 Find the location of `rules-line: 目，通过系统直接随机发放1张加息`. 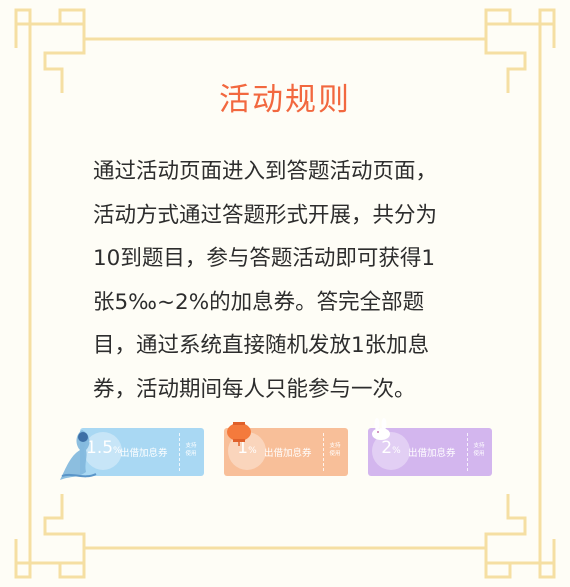

rules-line: 目，通过系统直接随机发放1张加息 is located at coordinates (261, 345).